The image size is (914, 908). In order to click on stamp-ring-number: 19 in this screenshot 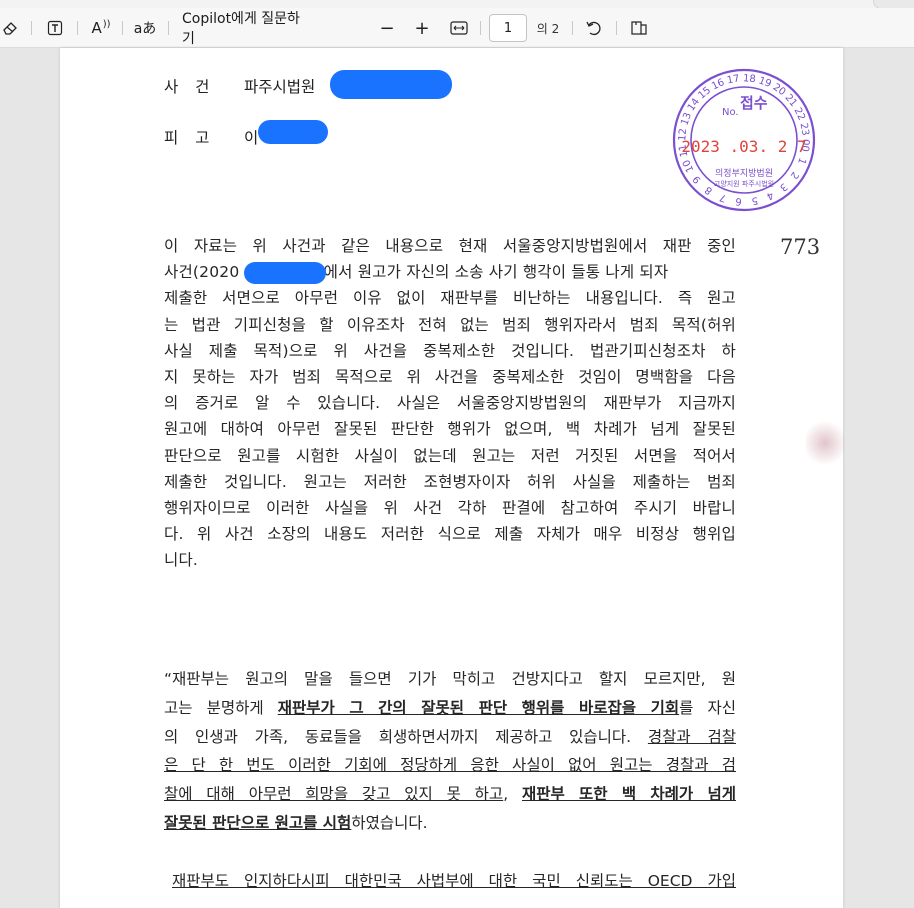, I will do `click(765, 82)`.